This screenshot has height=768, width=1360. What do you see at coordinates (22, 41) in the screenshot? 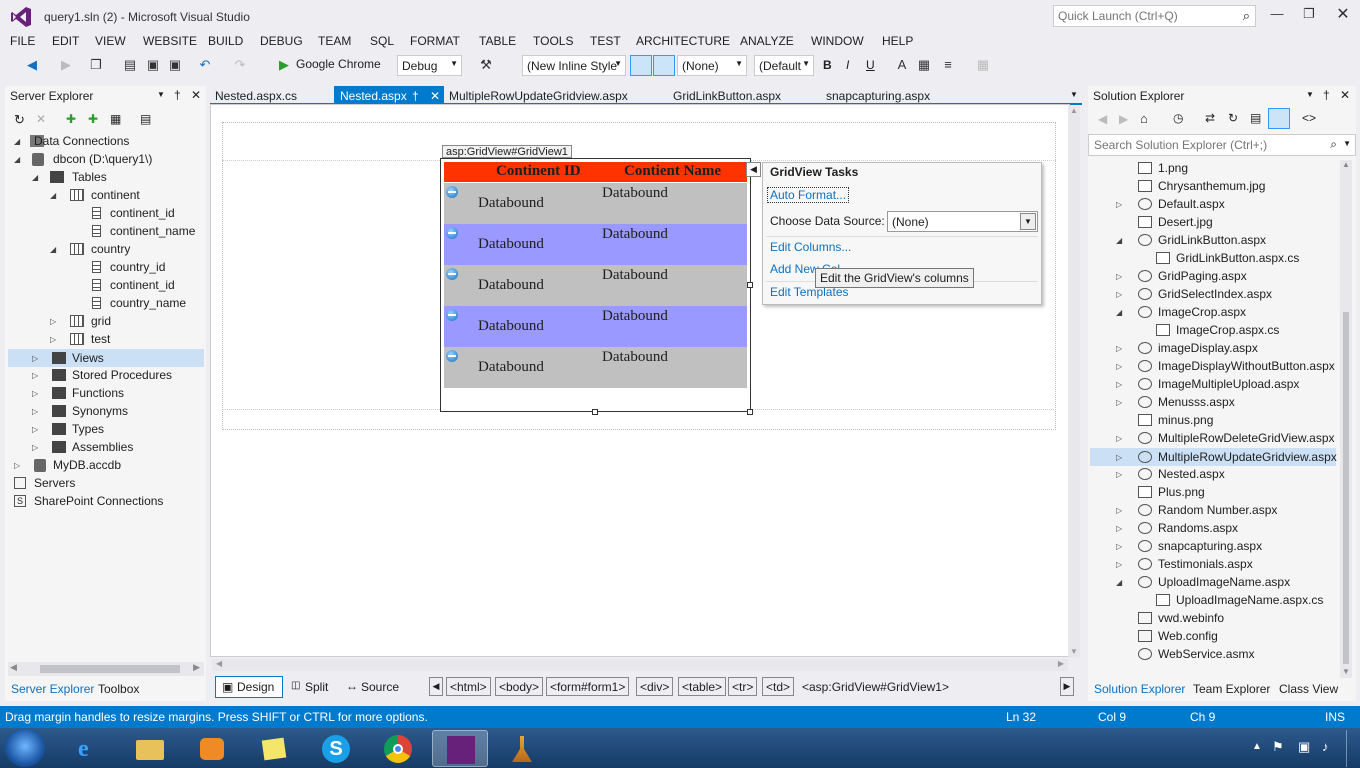
I see `menu-file: FILE` at bounding box center [22, 41].